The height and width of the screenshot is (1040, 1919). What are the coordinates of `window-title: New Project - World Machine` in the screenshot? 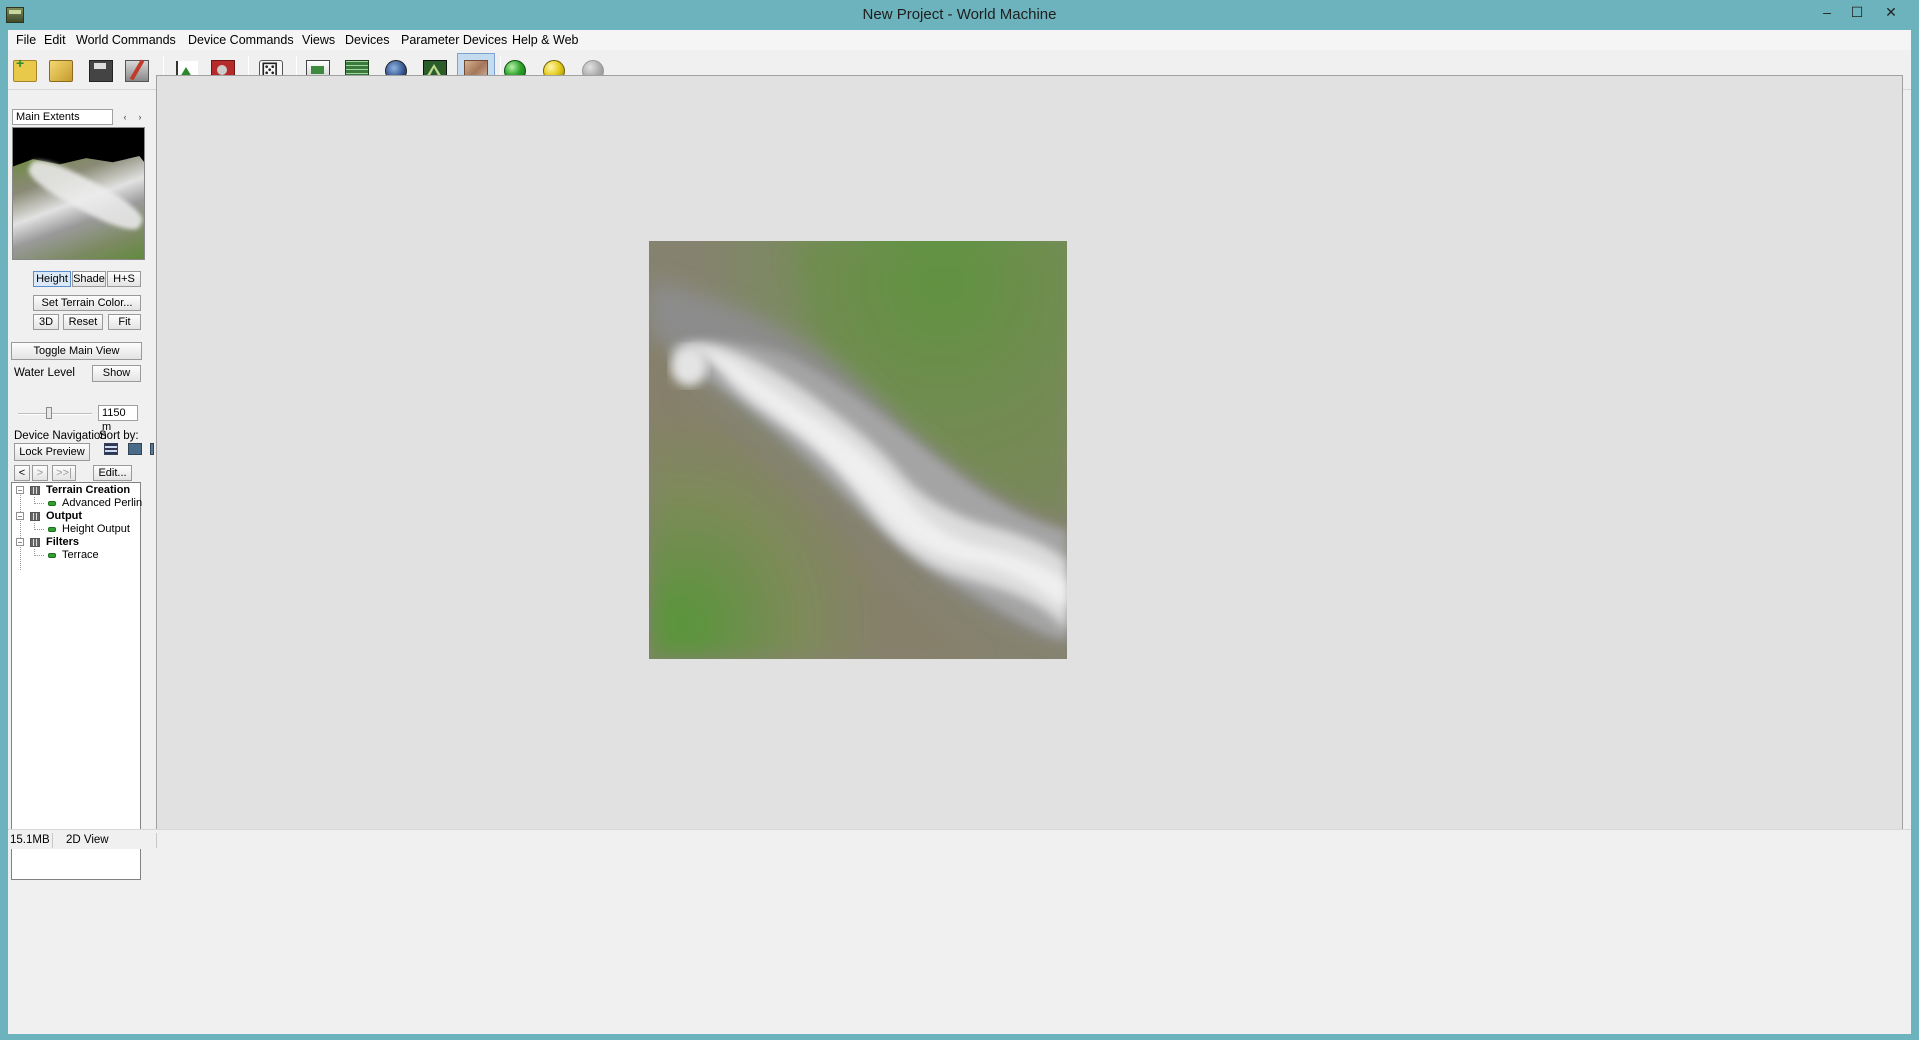 It's located at (959, 14).